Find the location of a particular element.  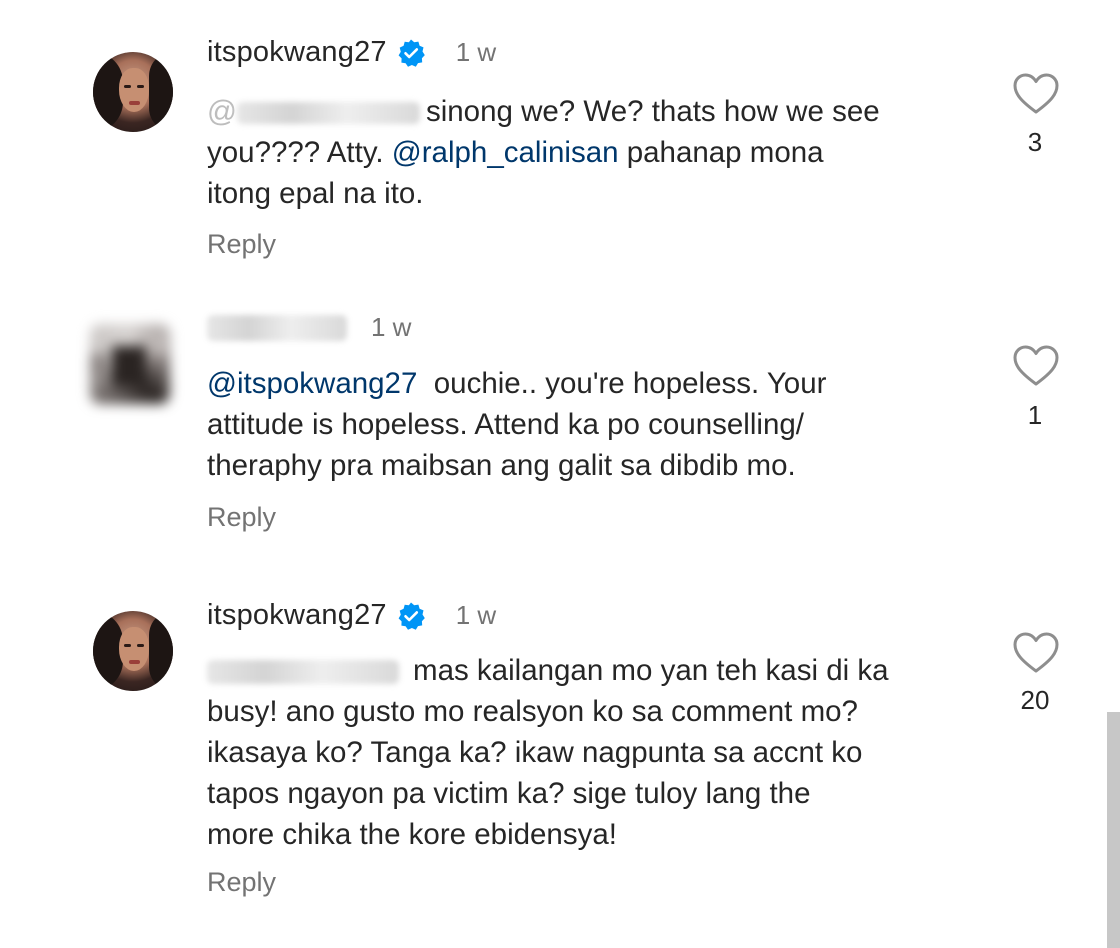

like-count: 1 is located at coordinates (1035, 415).